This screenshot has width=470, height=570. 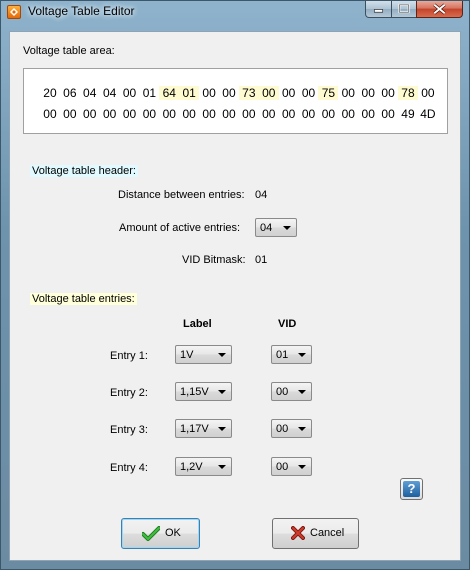 What do you see at coordinates (203, 466) in the screenshot?
I see `entry-4-label-select: 1,2V` at bounding box center [203, 466].